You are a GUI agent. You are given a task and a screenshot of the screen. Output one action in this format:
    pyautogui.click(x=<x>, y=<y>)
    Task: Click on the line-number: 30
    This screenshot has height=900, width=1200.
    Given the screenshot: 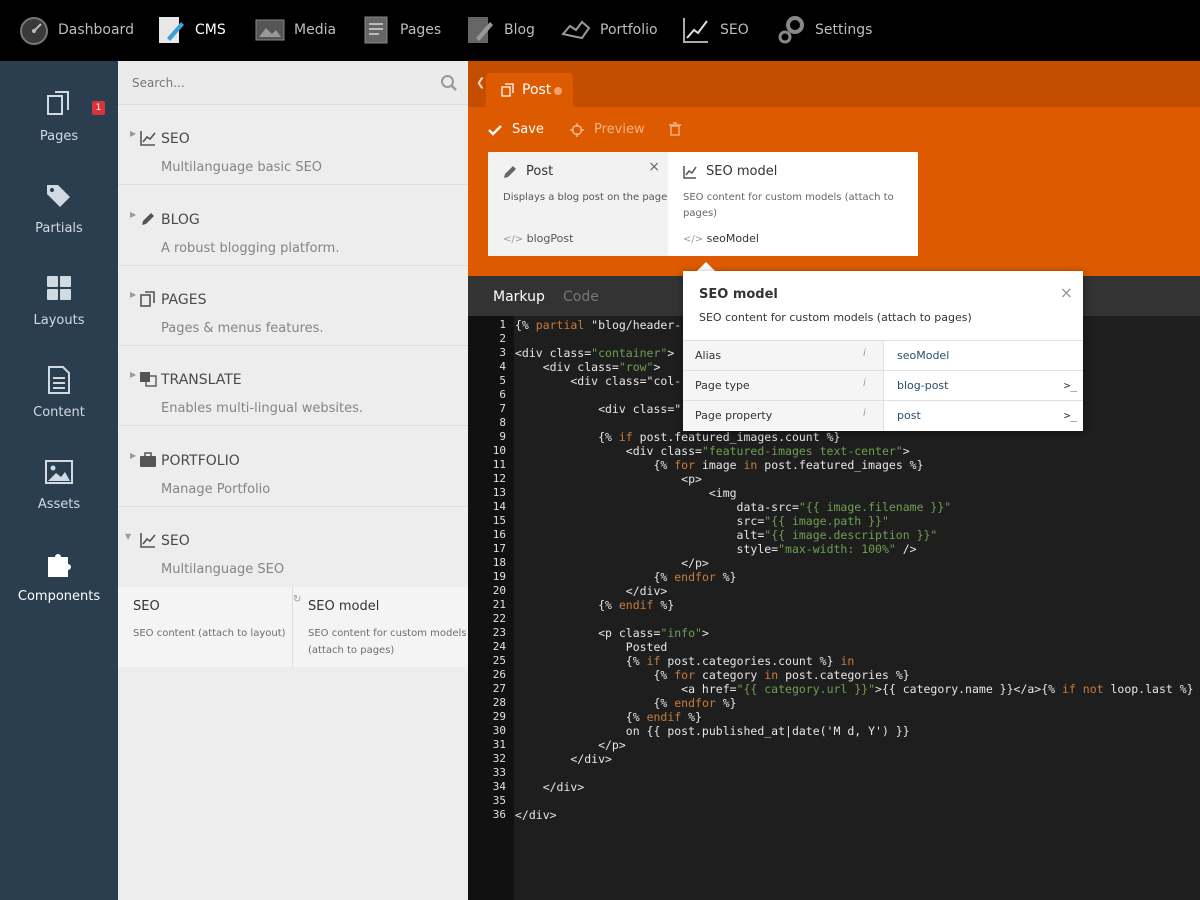 What is the action you would take?
    pyautogui.click(x=499, y=730)
    